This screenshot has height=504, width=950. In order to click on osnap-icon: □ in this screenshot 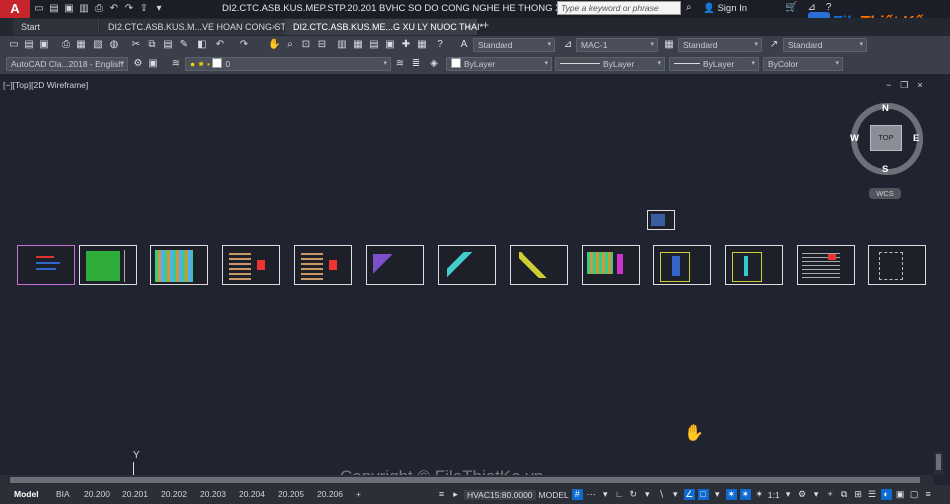, I will do `click(703, 494)`.